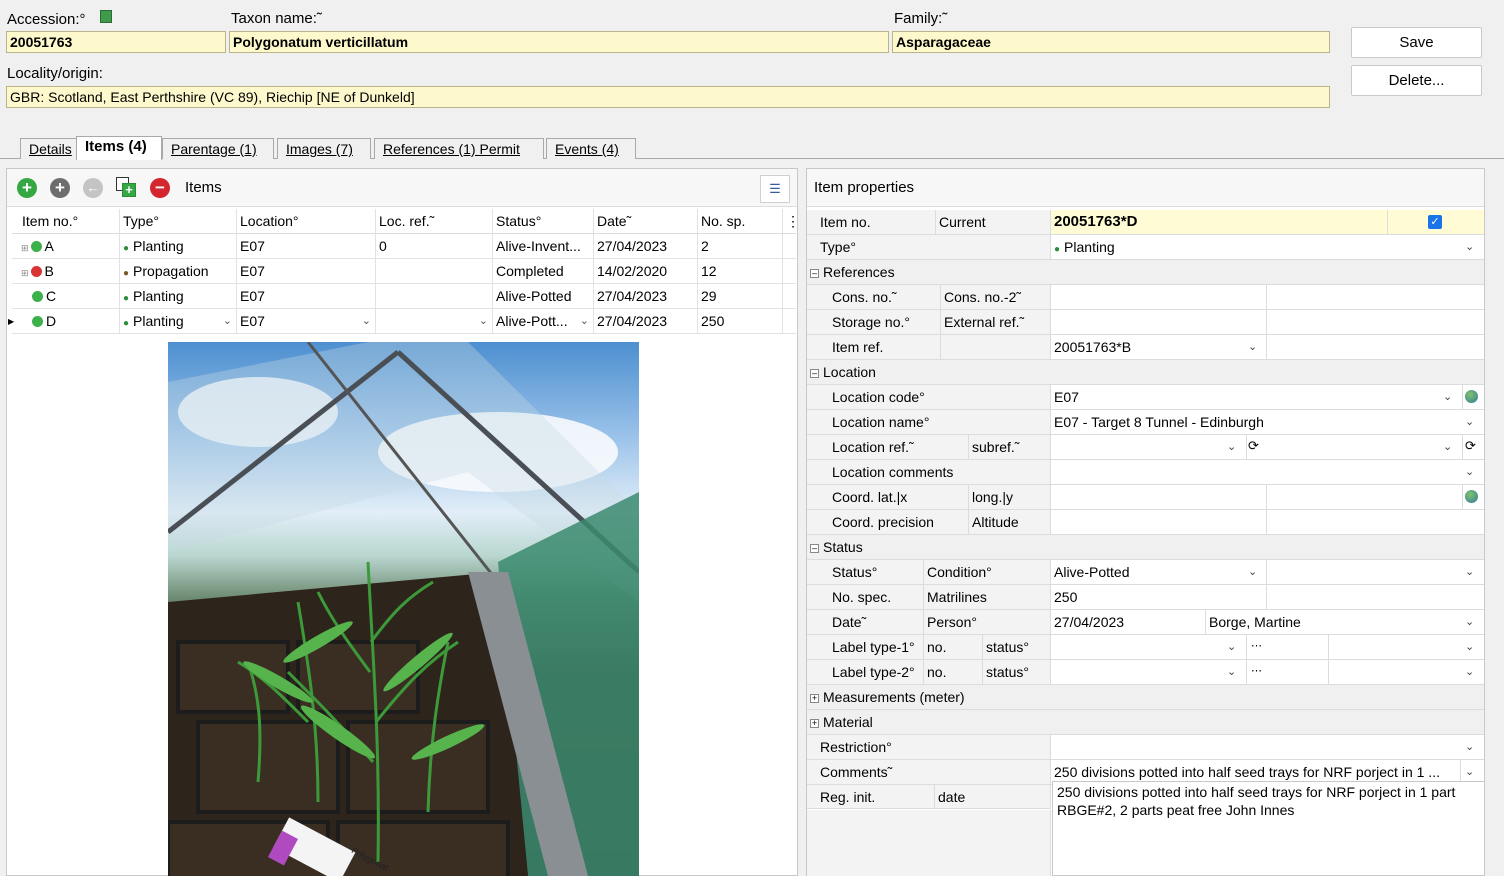 The width and height of the screenshot is (1504, 876). What do you see at coordinates (93, 188) in the screenshot?
I see `back-arrow-icon: ←` at bounding box center [93, 188].